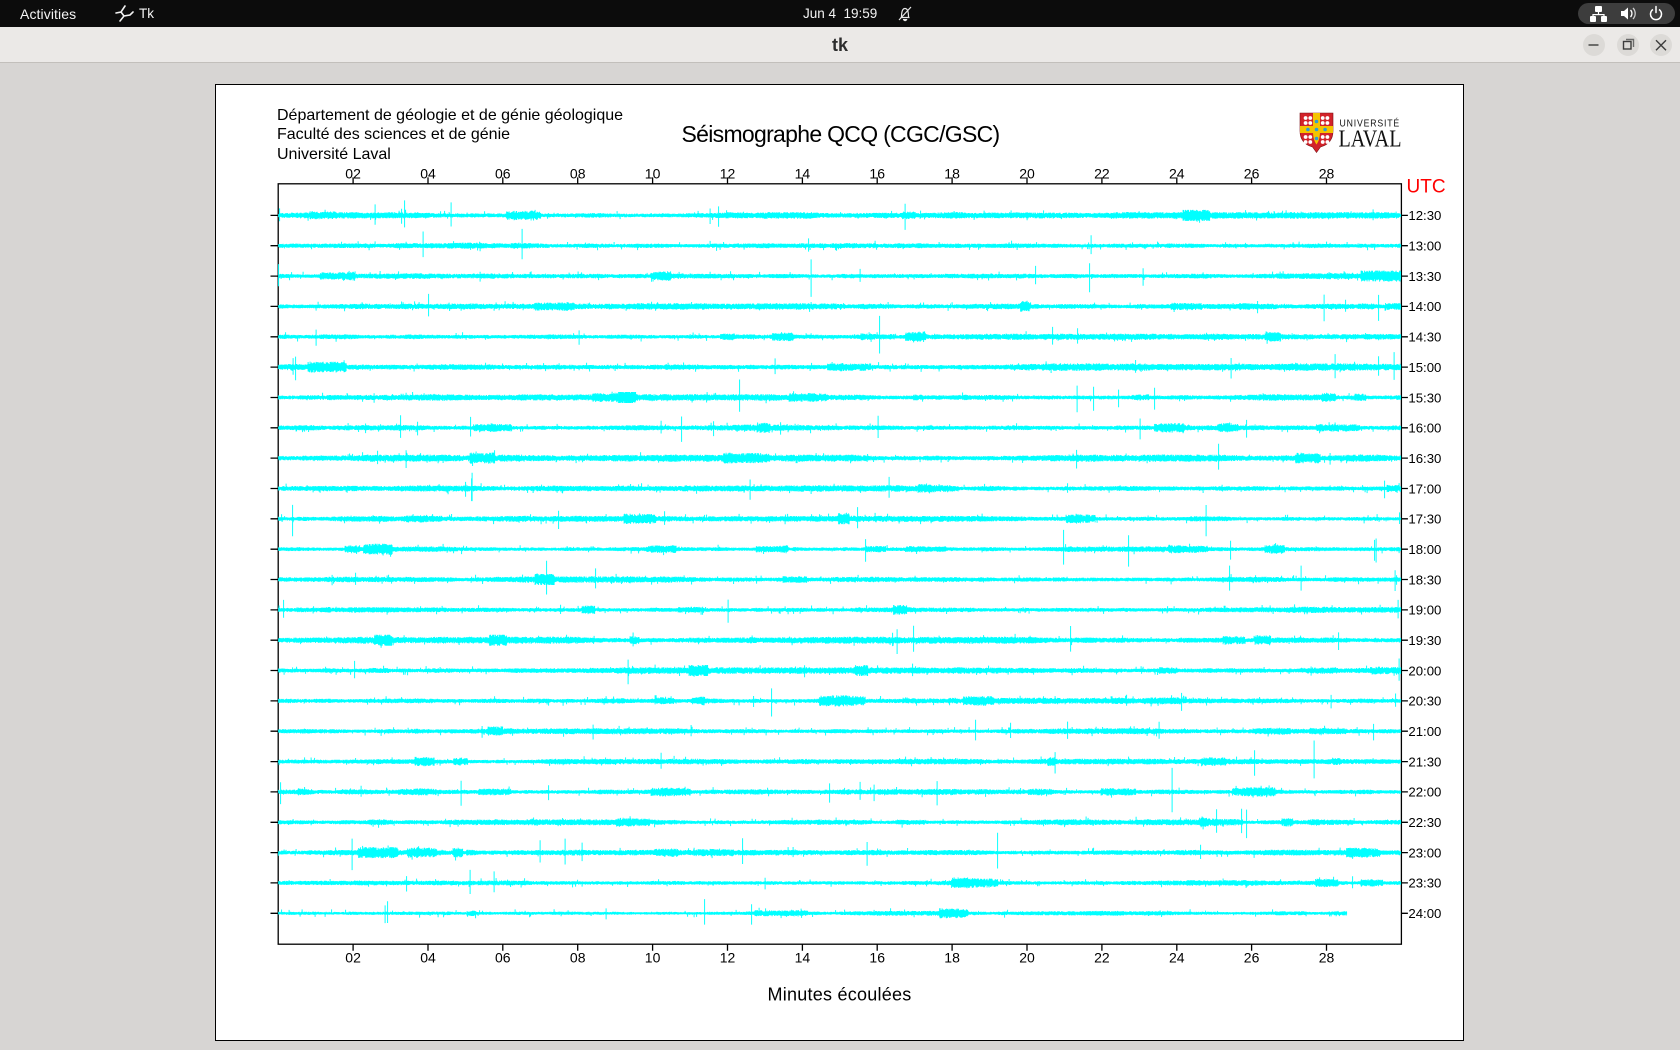 The height and width of the screenshot is (1050, 1680). What do you see at coordinates (839, 995) in the screenshot?
I see `svg-text: Minutes écoulées` at bounding box center [839, 995].